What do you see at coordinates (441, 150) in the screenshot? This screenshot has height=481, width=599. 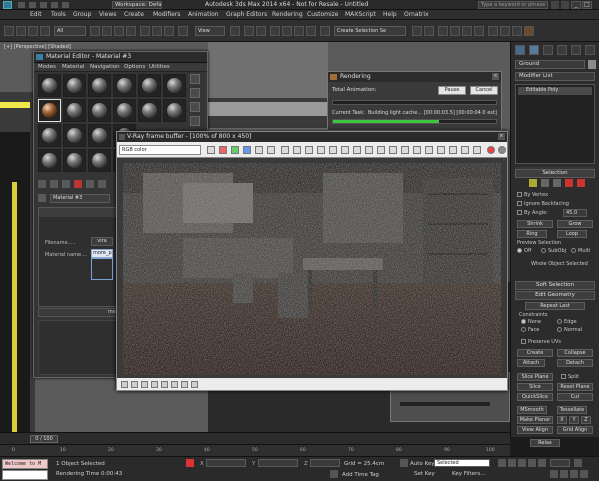 I see `curve-icon` at bounding box center [441, 150].